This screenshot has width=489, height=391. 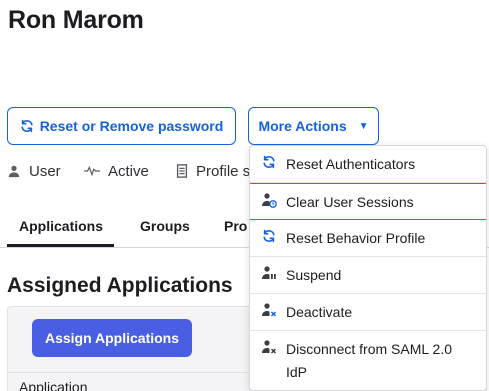 I want to click on reset-password-button: Reset or Remove password, so click(x=121, y=126).